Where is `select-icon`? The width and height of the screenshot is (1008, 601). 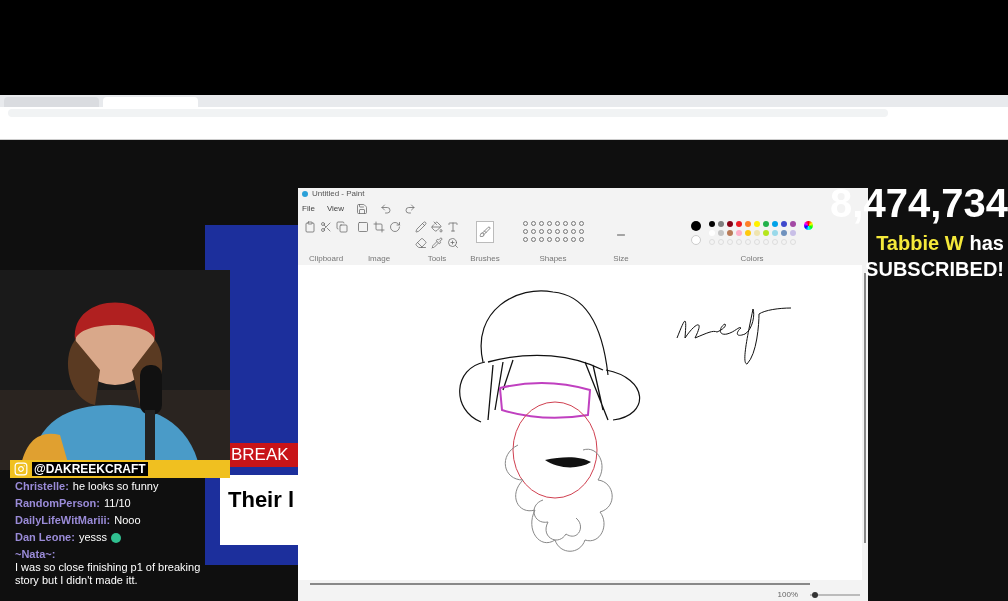 select-icon is located at coordinates (363, 227).